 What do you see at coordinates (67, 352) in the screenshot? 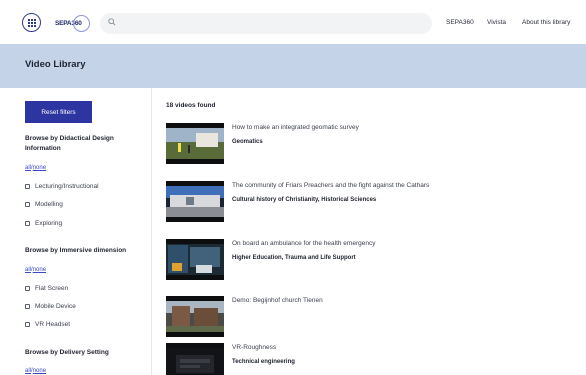
I see `filter-group-title-delivery: Browse by Delivery Setting` at bounding box center [67, 352].